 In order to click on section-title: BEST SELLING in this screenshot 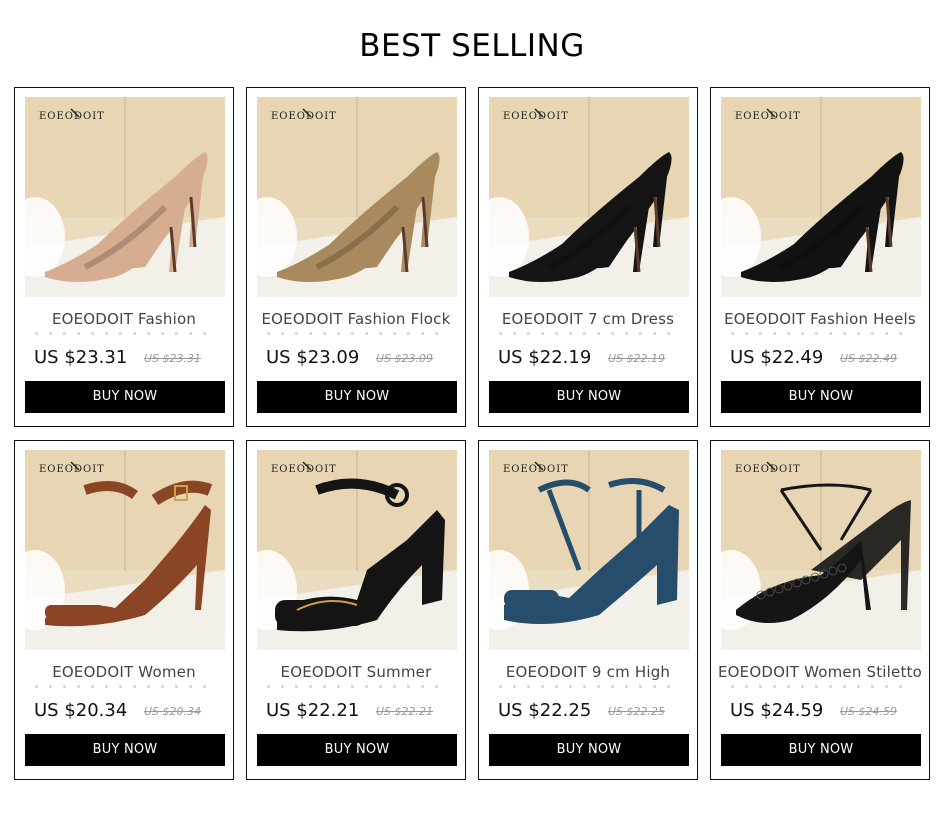, I will do `click(472, 46)`.